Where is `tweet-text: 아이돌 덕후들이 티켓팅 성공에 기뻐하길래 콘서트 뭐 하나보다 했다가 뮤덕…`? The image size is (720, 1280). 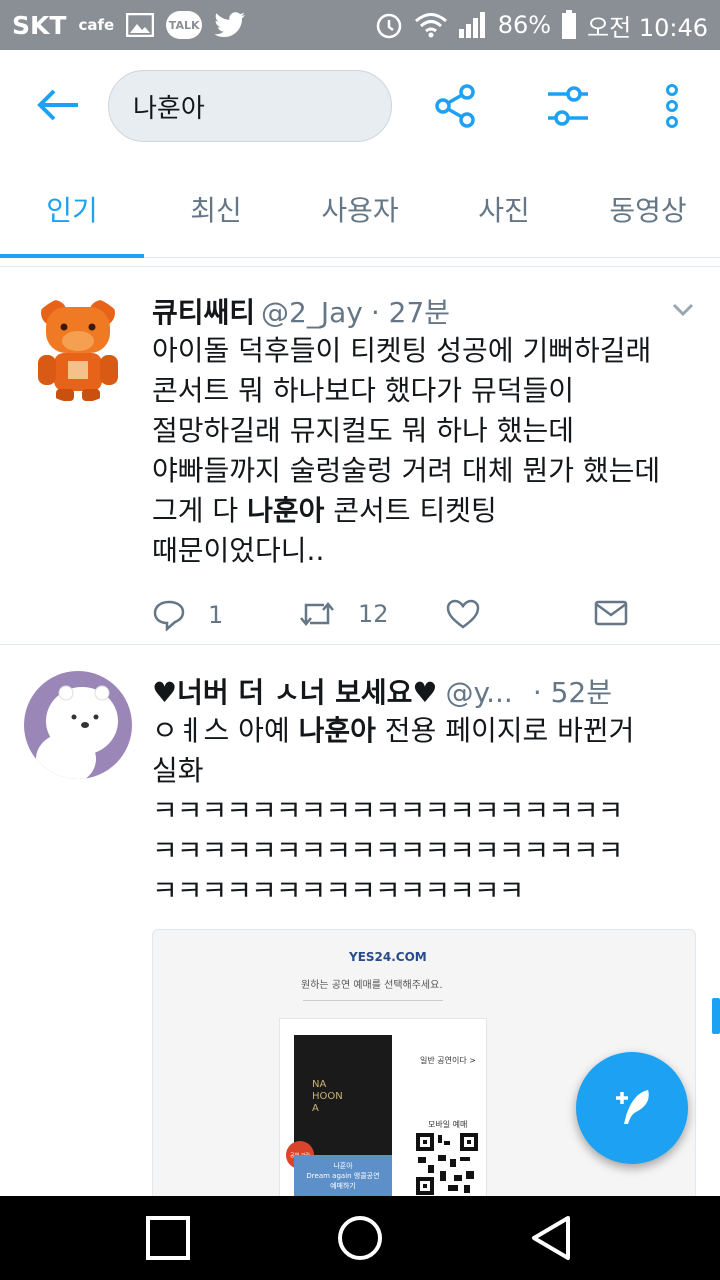
tweet-text: 아이돌 덕후들이 티켓팅 성공에 기뻐하길래 콘서트 뭐 하나보다 했다가 뮤덕… is located at coordinates (424, 451).